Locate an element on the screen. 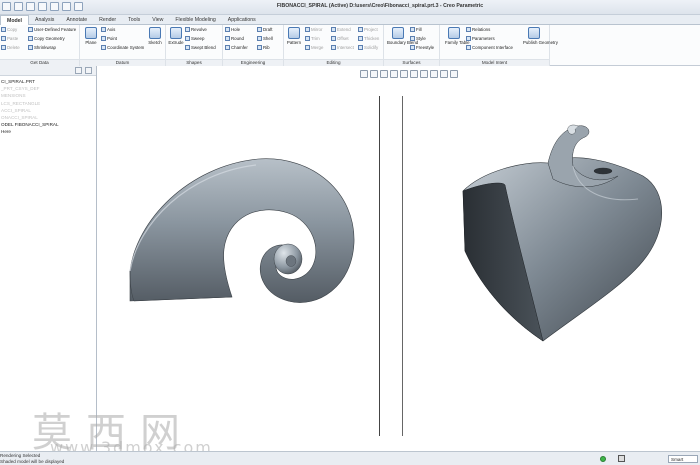  parameters-button: Parameters is located at coordinates (480, 38).